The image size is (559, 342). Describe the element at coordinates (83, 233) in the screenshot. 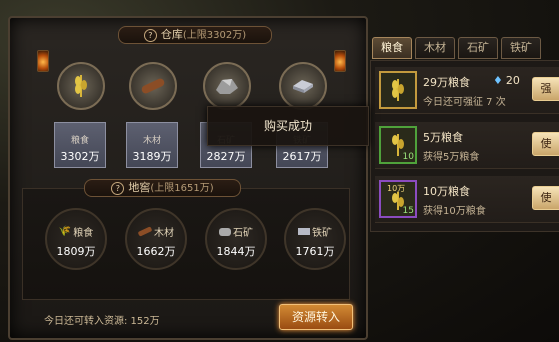

I see `cellar-grain-label: 粮食` at that location.